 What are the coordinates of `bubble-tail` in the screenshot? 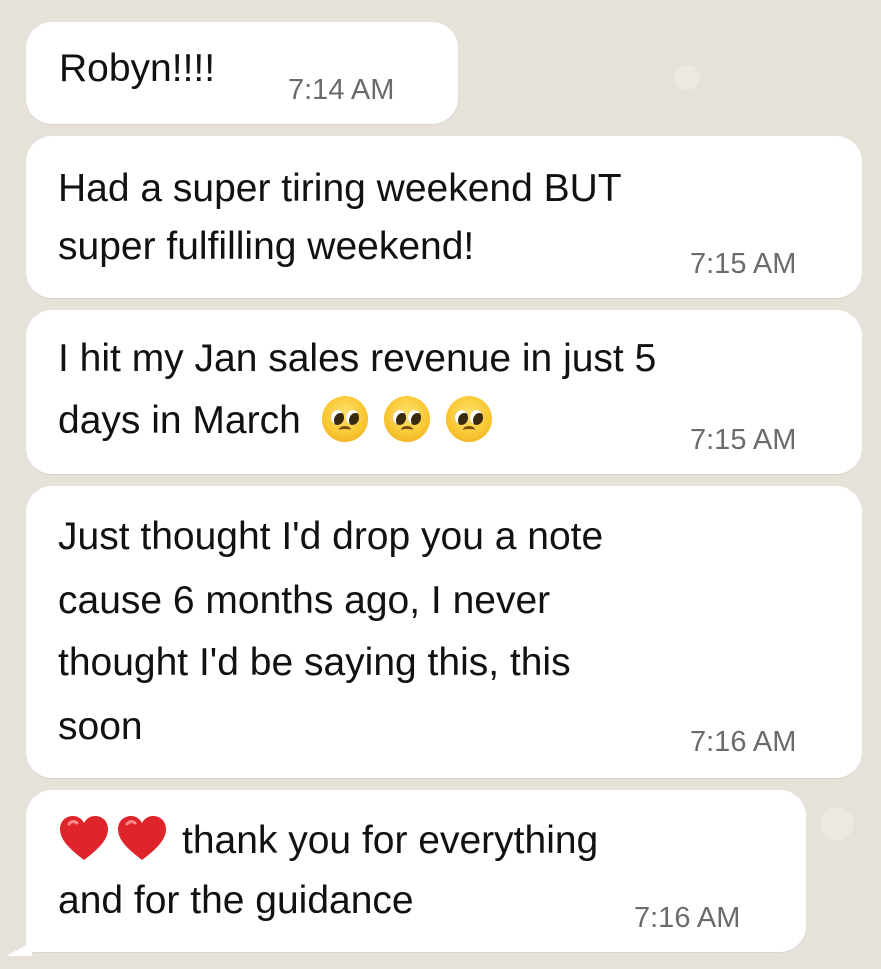 It's located at (19, 949).